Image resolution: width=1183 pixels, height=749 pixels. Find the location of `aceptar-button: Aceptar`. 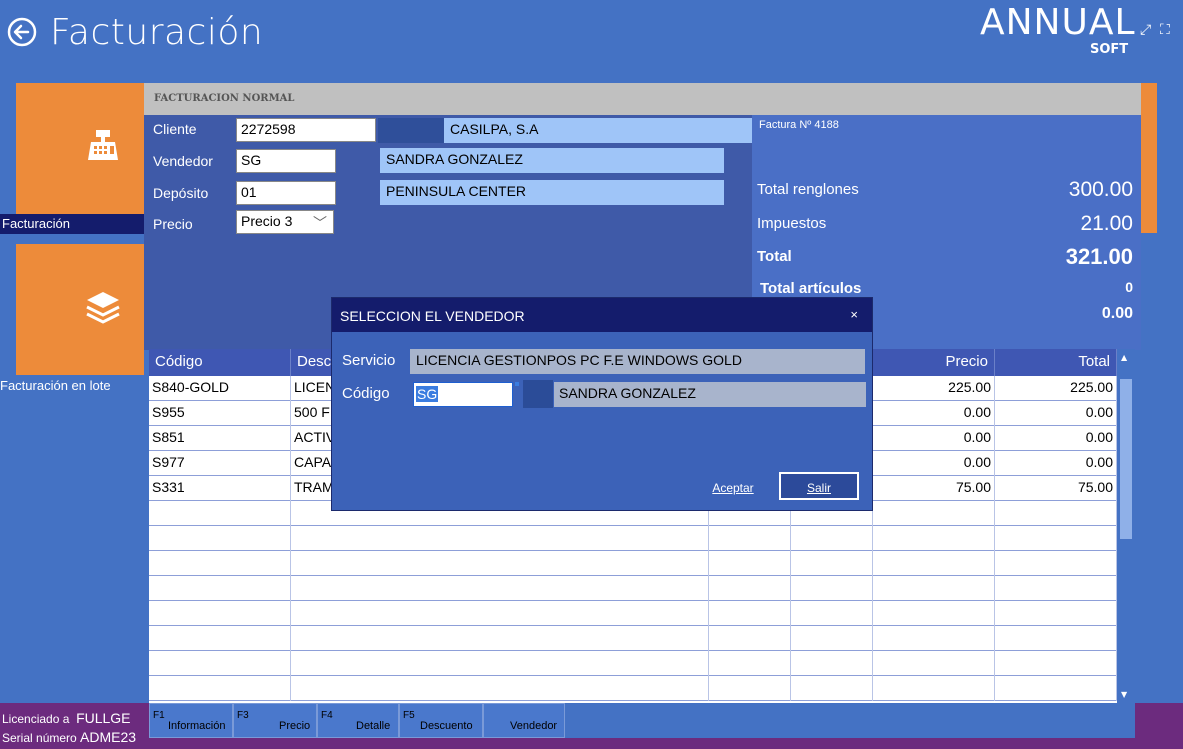

aceptar-button: Aceptar is located at coordinates (733, 488).